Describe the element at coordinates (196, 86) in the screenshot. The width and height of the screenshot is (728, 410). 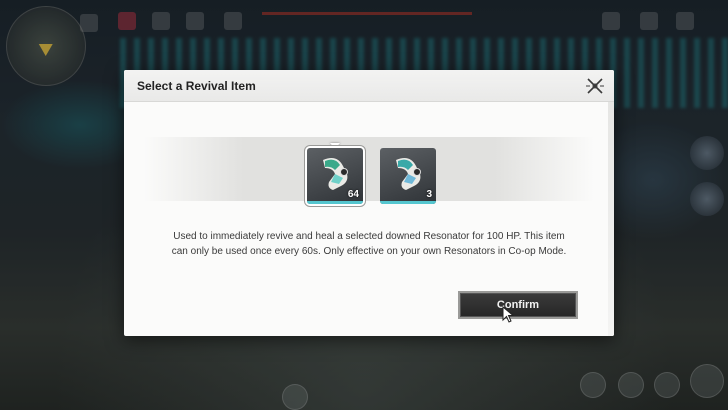
I see `dialog-title: Select a Revival Item` at that location.